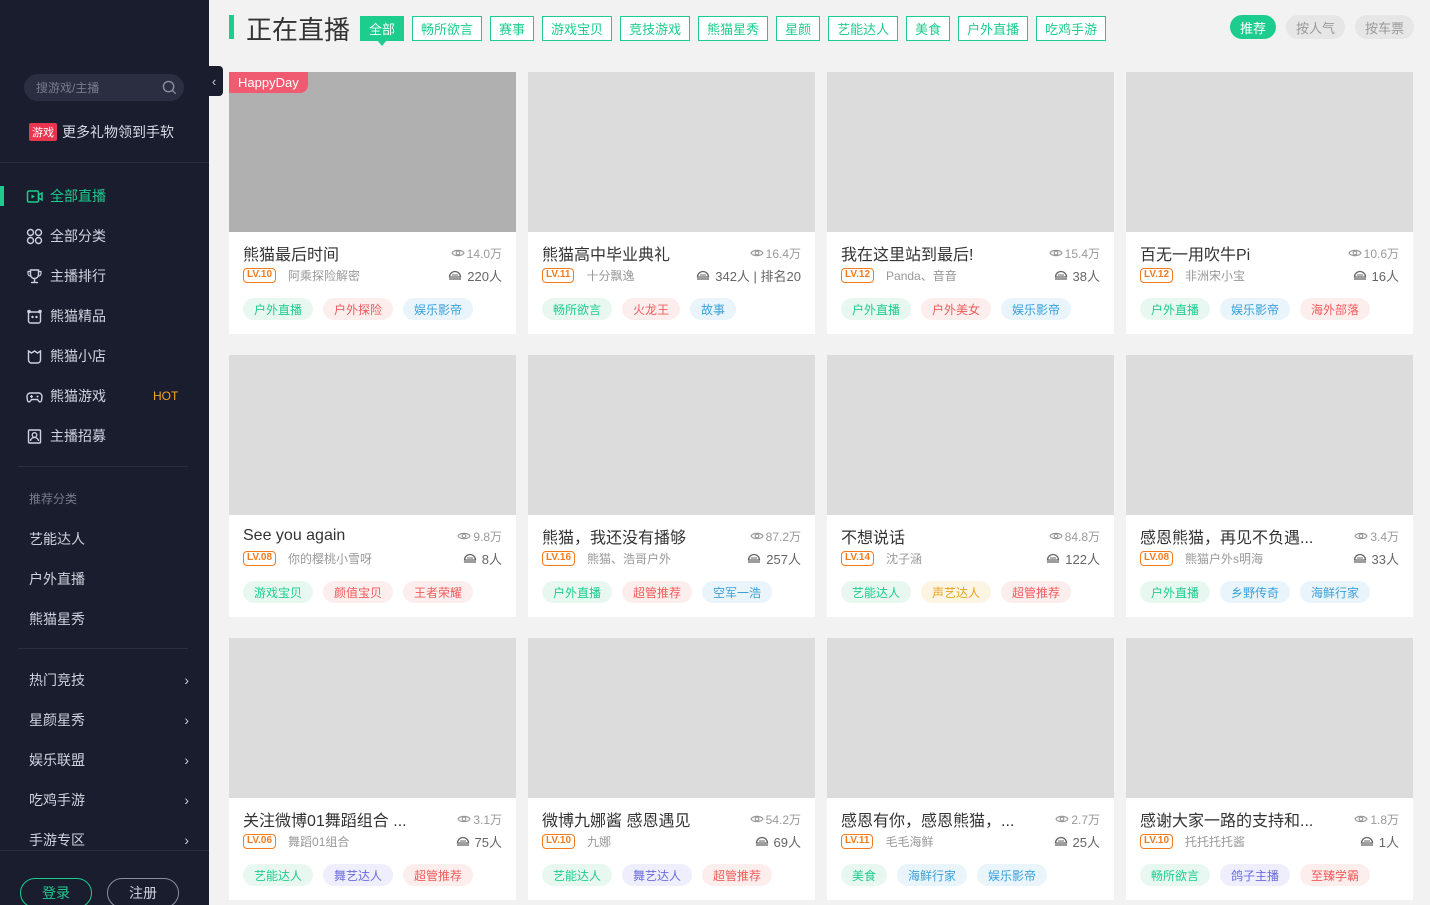 The height and width of the screenshot is (905, 1430). I want to click on group-item: 娱乐联盟 ›, so click(109, 760).